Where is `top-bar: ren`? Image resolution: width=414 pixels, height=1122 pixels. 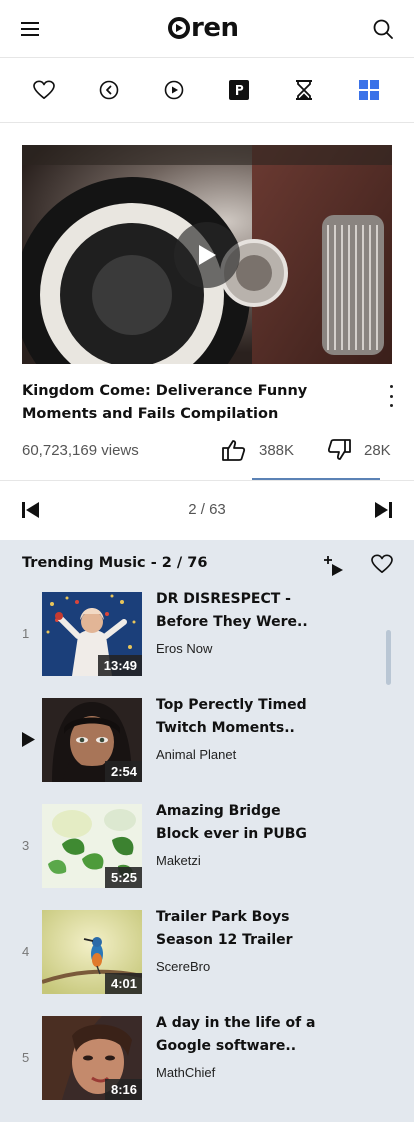 top-bar: ren is located at coordinates (207, 29).